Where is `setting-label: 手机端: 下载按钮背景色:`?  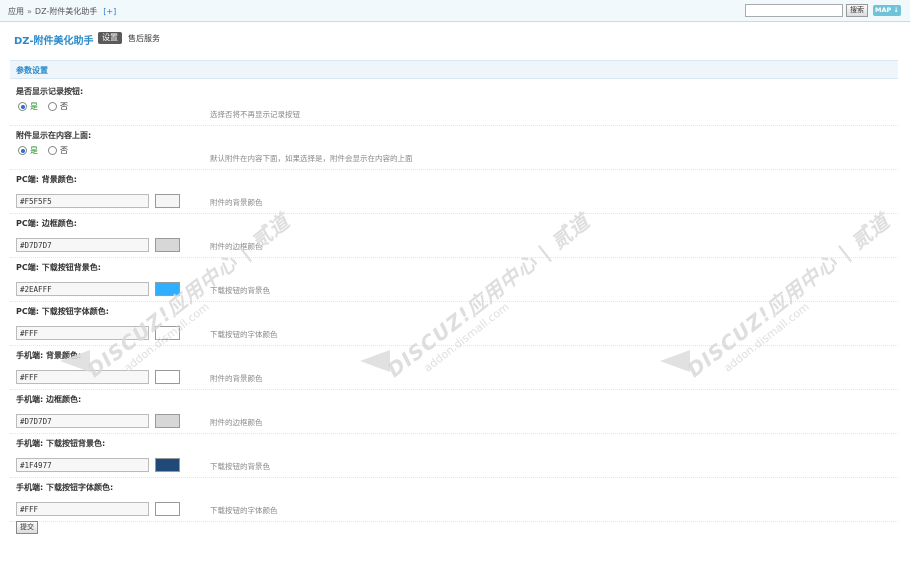 setting-label: 手机端: 下载按钮背景色: is located at coordinates (61, 443).